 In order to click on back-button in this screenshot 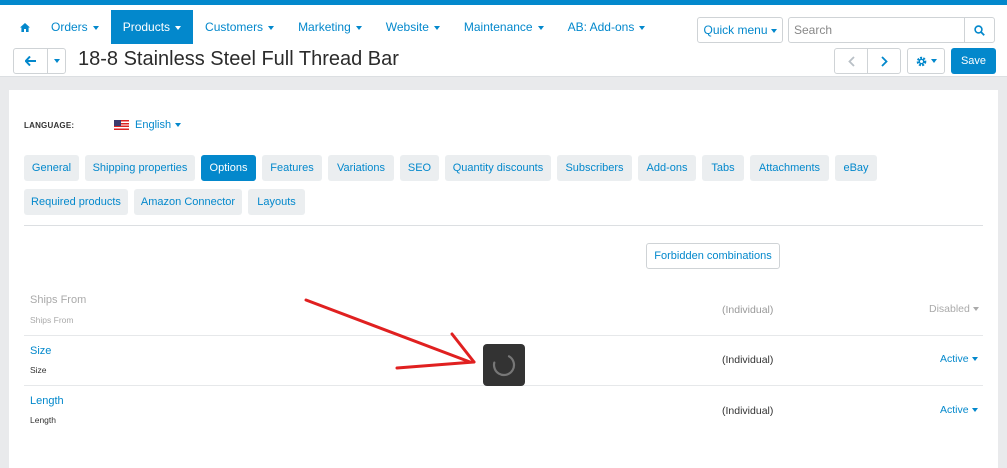, I will do `click(30, 61)`.